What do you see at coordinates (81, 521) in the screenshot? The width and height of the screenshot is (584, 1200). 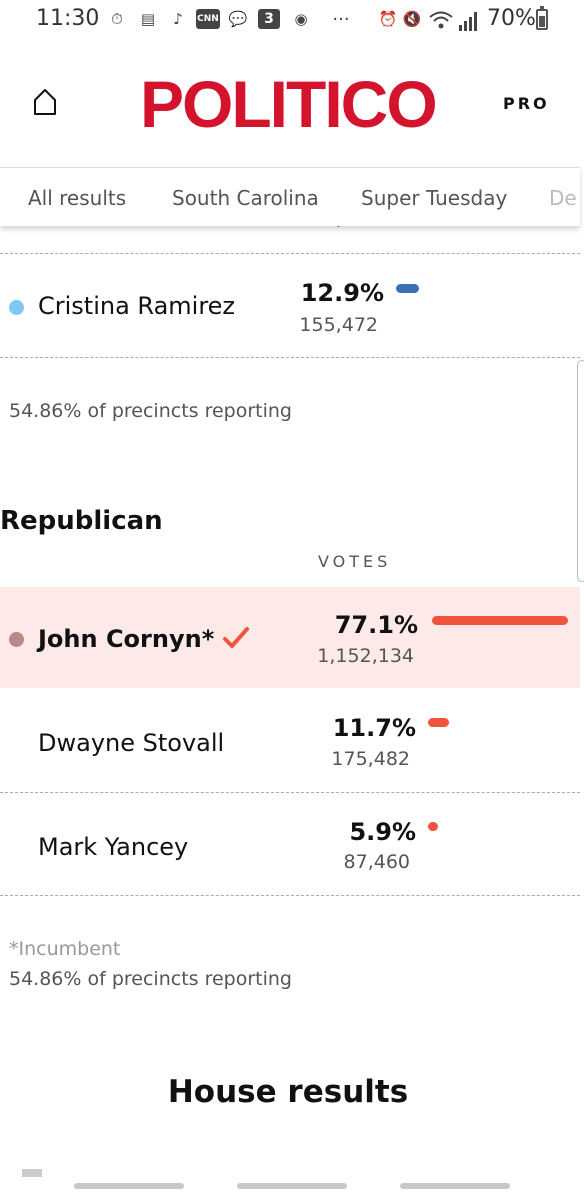 I see `party-heading: Republican` at bounding box center [81, 521].